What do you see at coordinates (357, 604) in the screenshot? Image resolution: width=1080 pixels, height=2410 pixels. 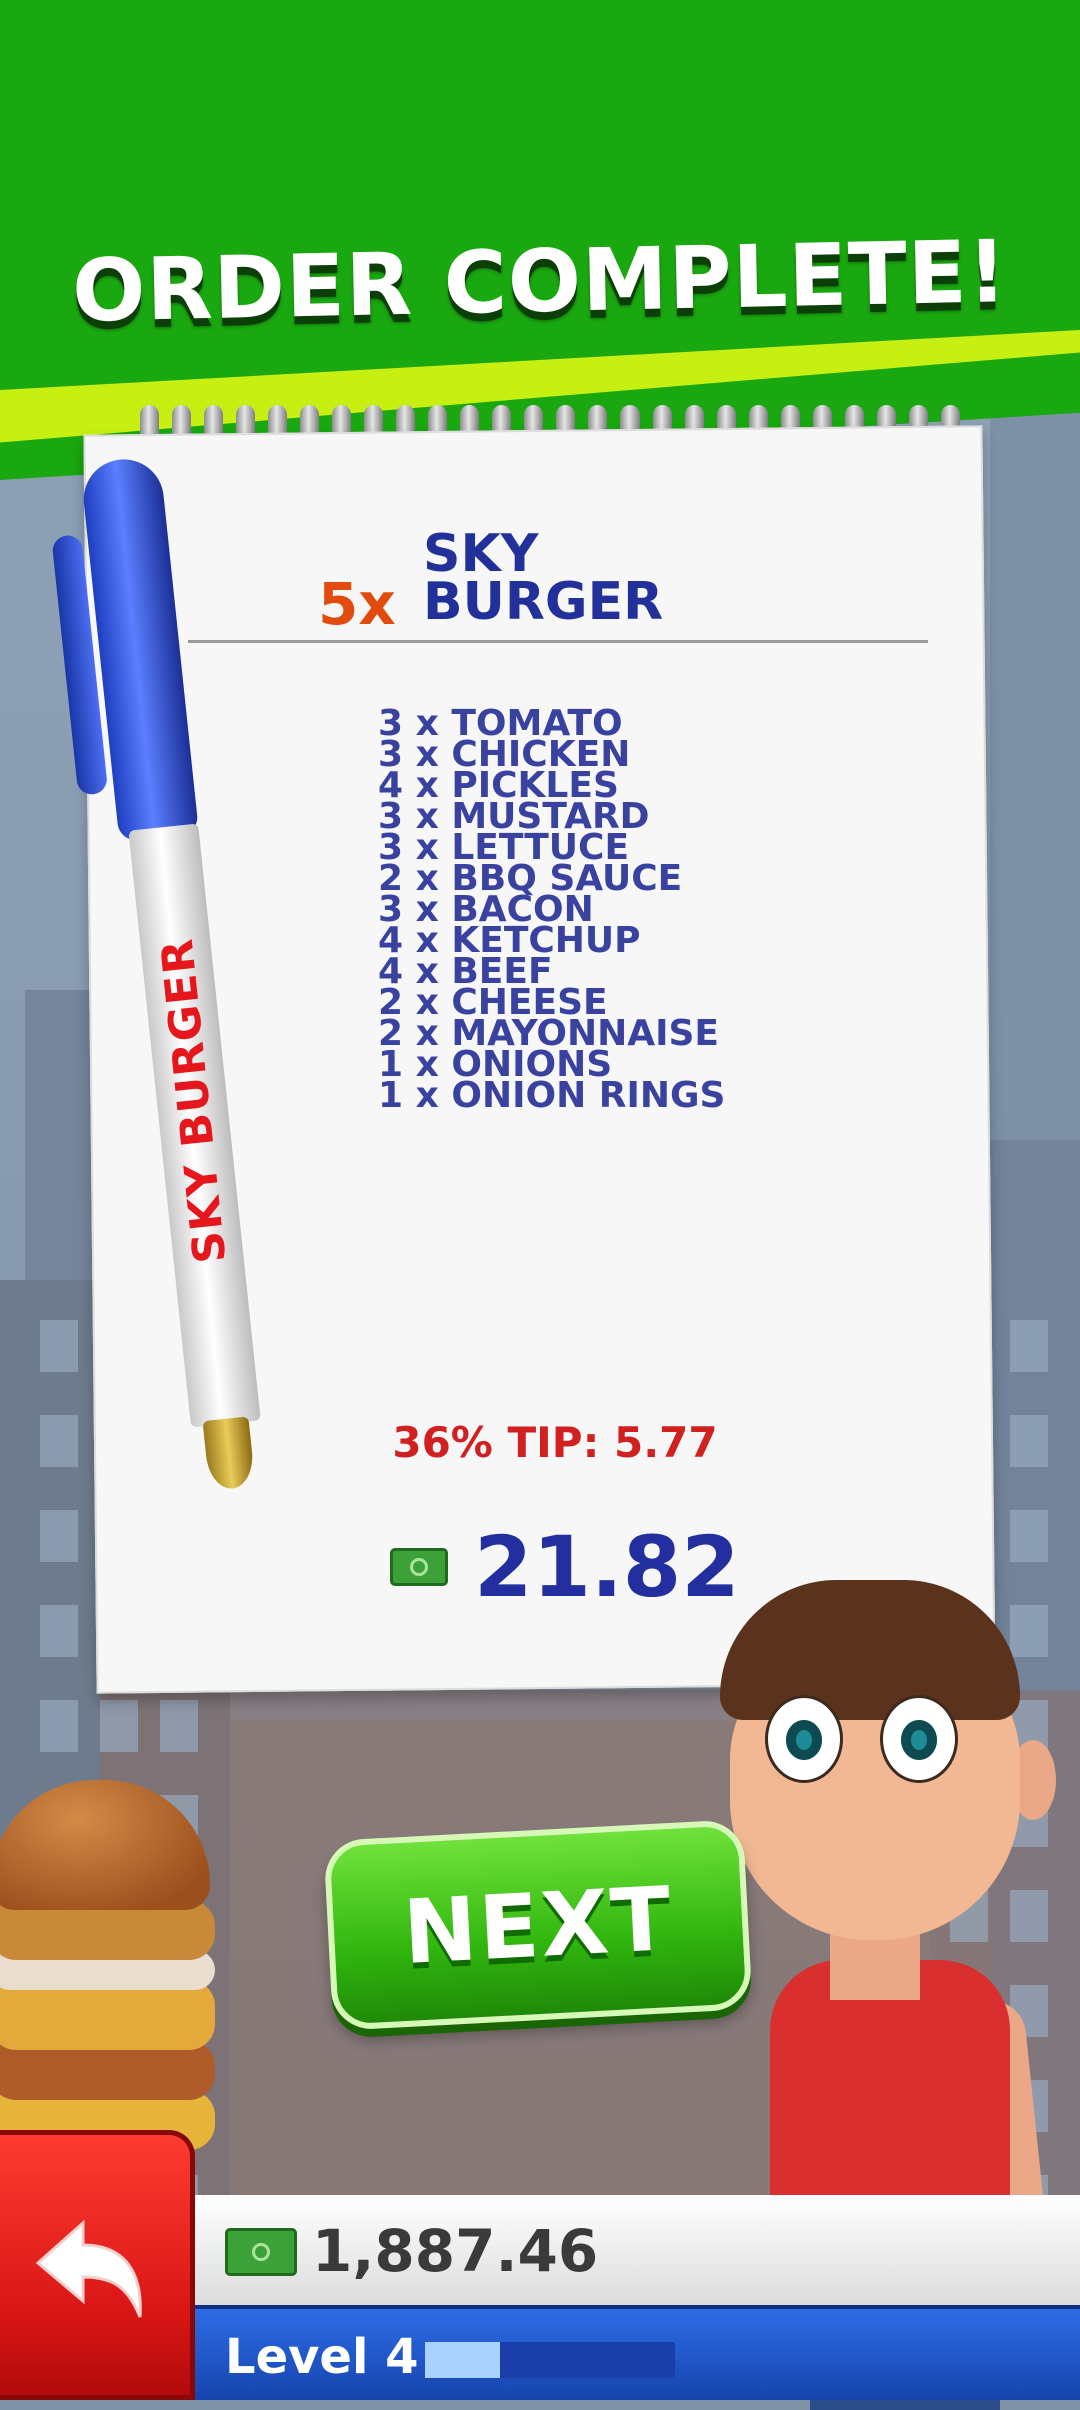 I see `order-quantity: 5x` at bounding box center [357, 604].